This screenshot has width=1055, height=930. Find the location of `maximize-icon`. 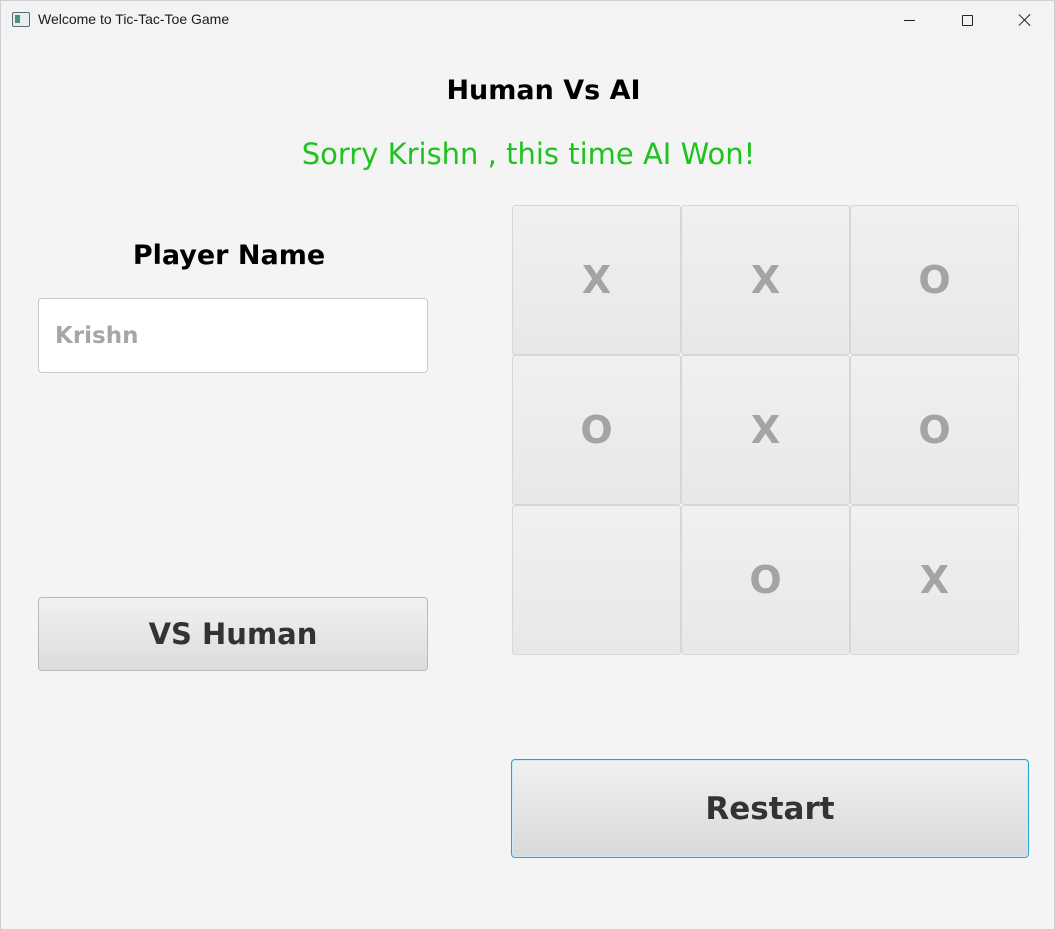

maximize-icon is located at coordinates (967, 20).